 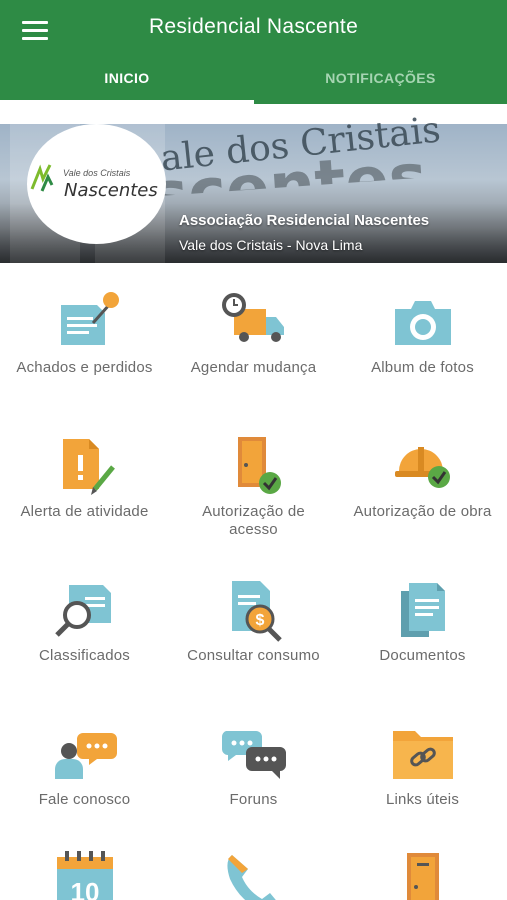 What do you see at coordinates (85, 756) in the screenshot?
I see `chat-person-icon` at bounding box center [85, 756].